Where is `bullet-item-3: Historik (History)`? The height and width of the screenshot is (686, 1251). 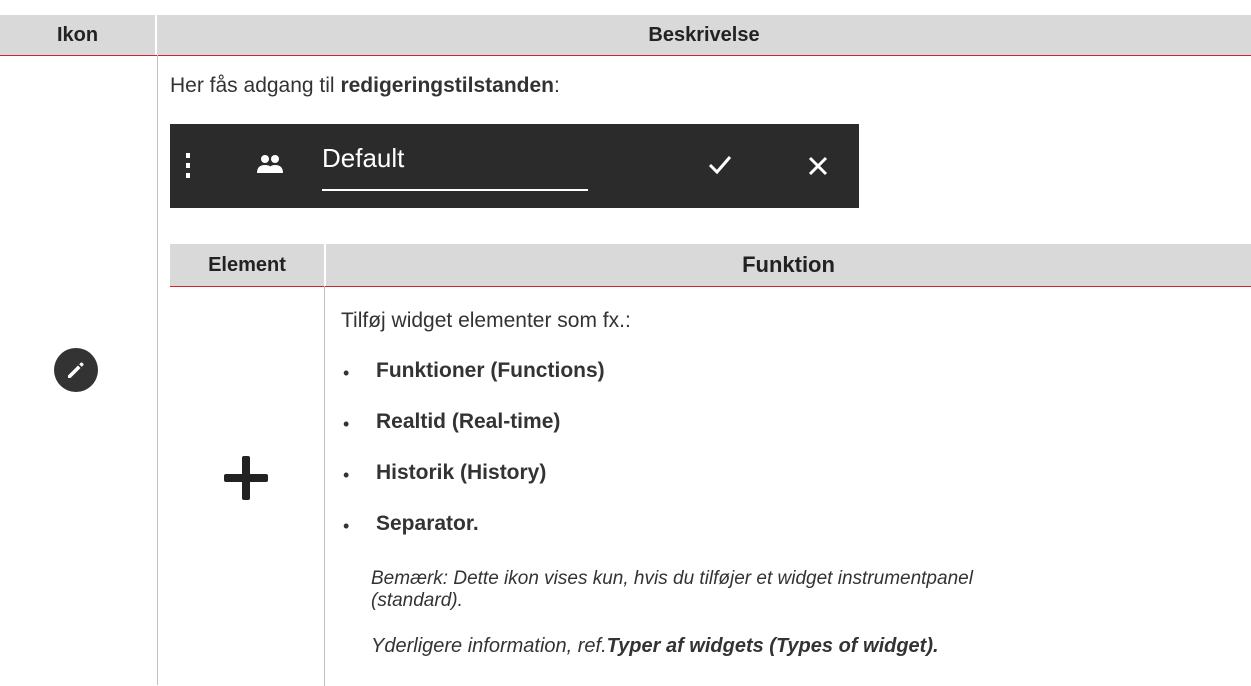
bullet-item-3: Historik (History) is located at coordinates (461, 472).